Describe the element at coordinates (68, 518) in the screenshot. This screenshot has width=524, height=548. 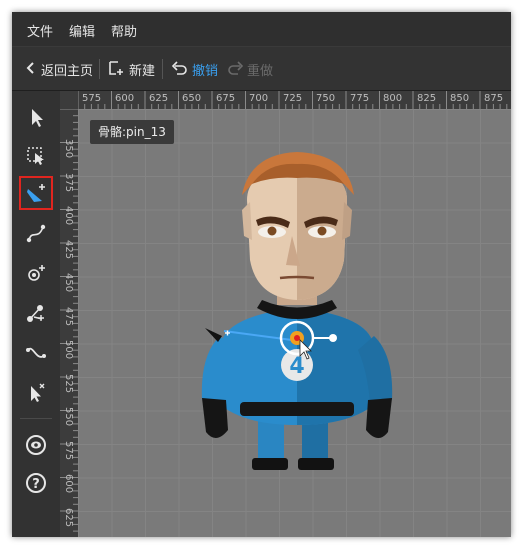
I see `ruler-left-label: 625` at that location.